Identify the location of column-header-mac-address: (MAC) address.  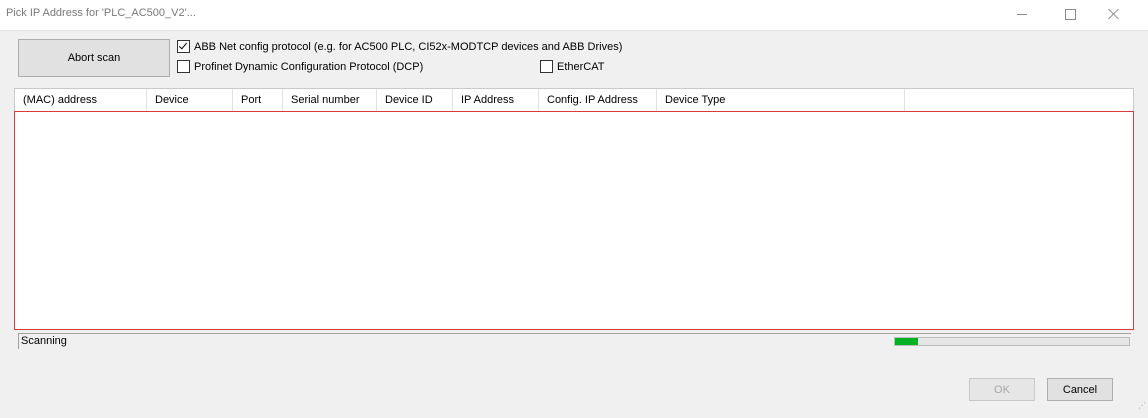
(81, 100).